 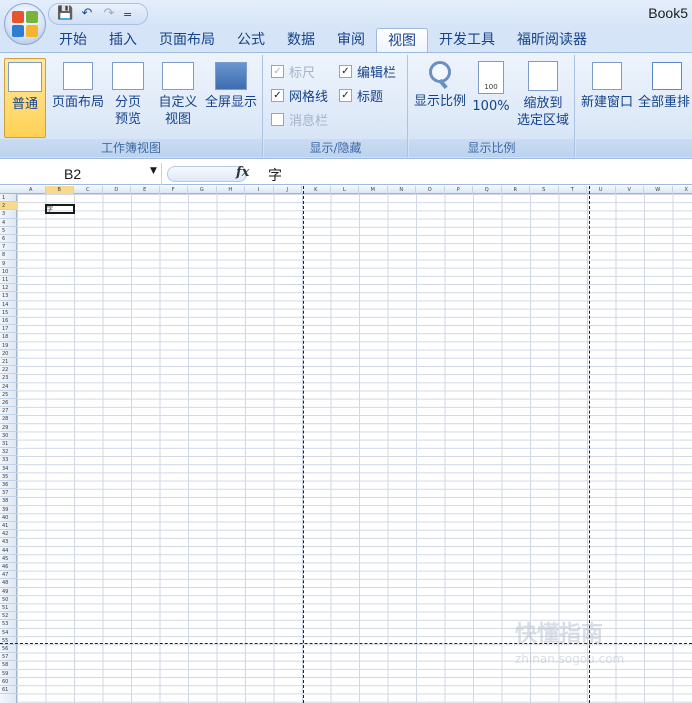 What do you see at coordinates (123, 40) in the screenshot?
I see `tab-insert: 插入` at bounding box center [123, 40].